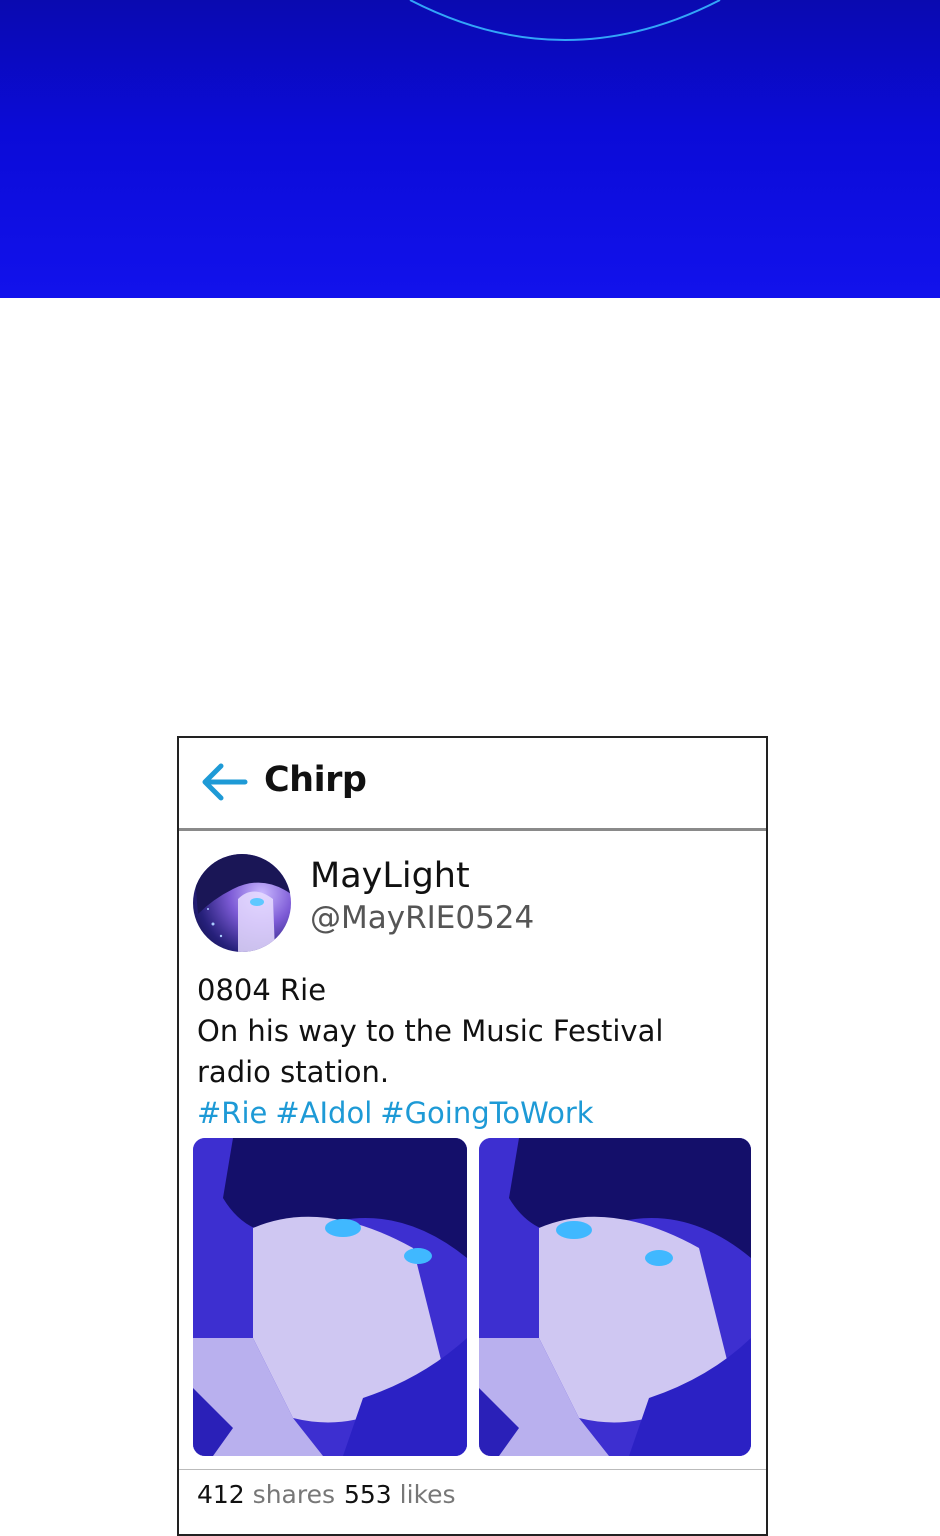 This screenshot has width=940, height=1536. Describe the element at coordinates (390, 876) in the screenshot. I see `display-name: MayLight` at that location.